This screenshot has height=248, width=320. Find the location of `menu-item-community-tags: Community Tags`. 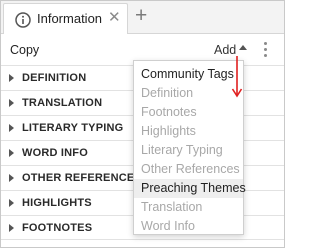

menu-item-community-tags: Community Tags is located at coordinates (188, 74).